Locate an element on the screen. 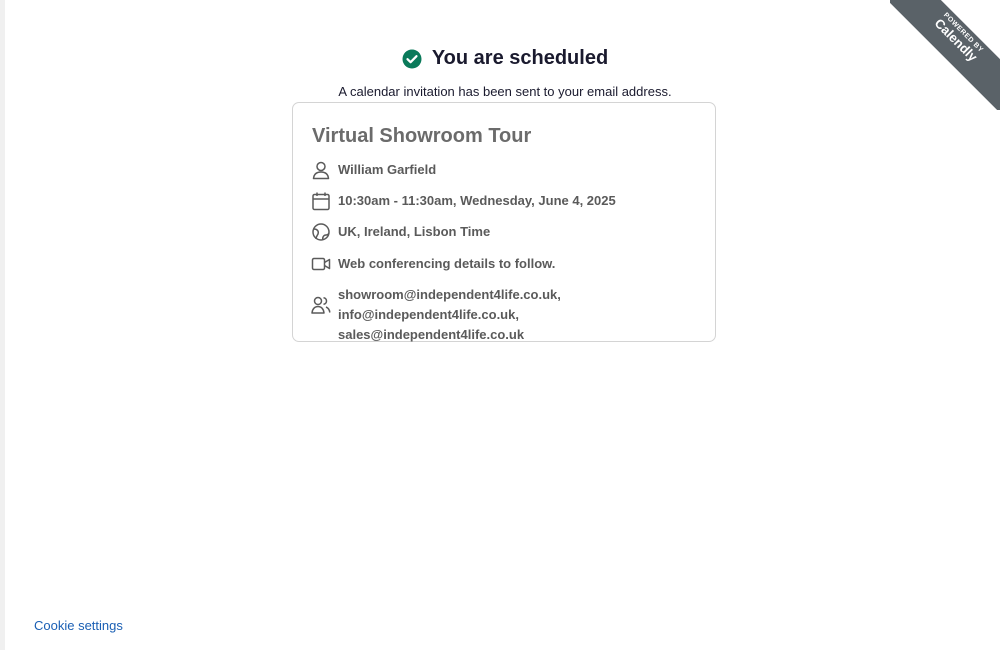  title-row: You are scheduled is located at coordinates (505, 58).